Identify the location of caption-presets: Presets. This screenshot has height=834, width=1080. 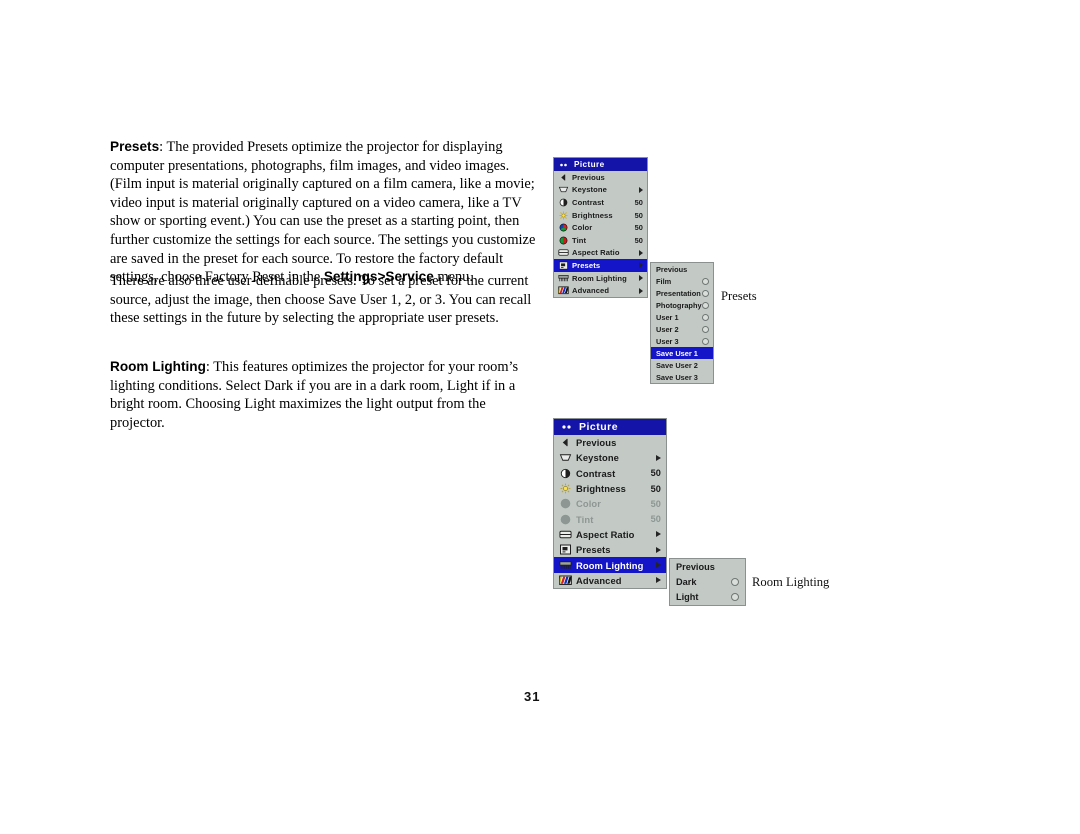
(739, 296).